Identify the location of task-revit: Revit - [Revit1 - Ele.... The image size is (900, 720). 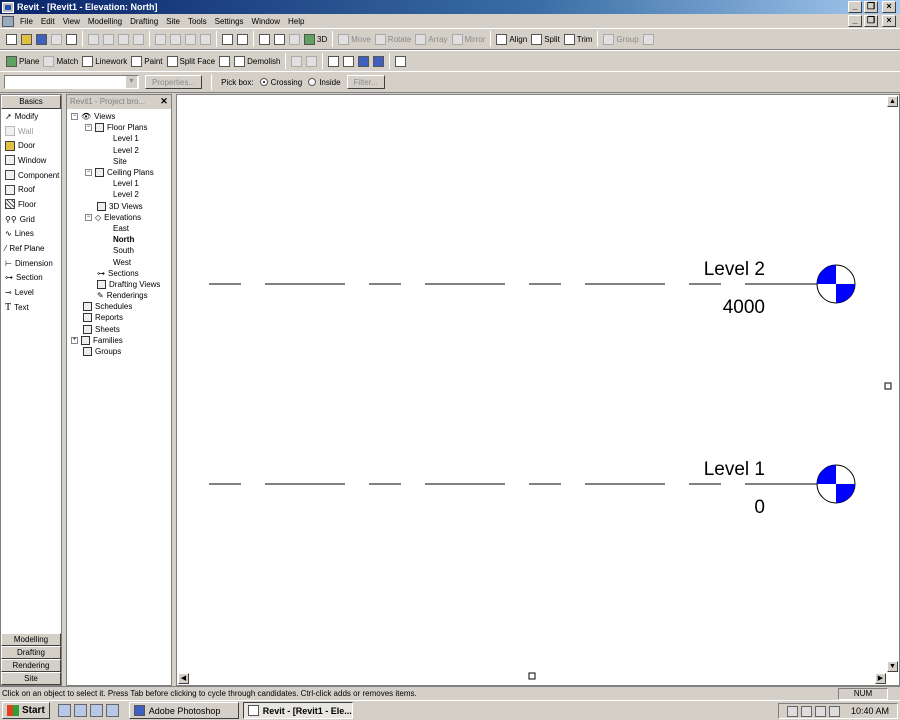
(297, 710).